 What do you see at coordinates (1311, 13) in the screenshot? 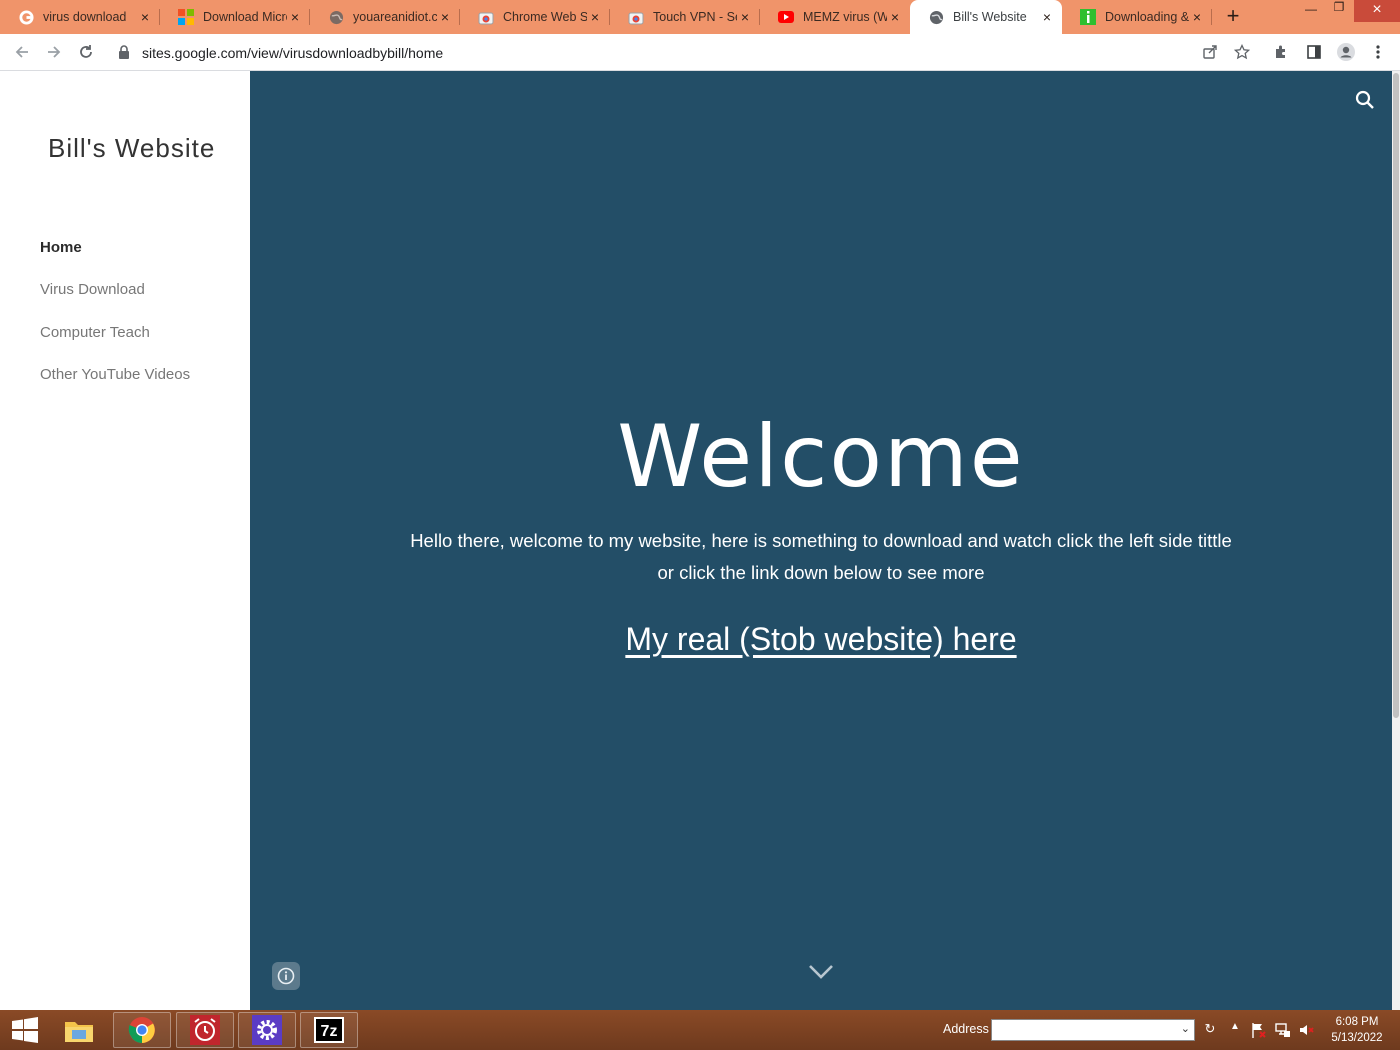
I see `minimize-button: —` at bounding box center [1311, 13].